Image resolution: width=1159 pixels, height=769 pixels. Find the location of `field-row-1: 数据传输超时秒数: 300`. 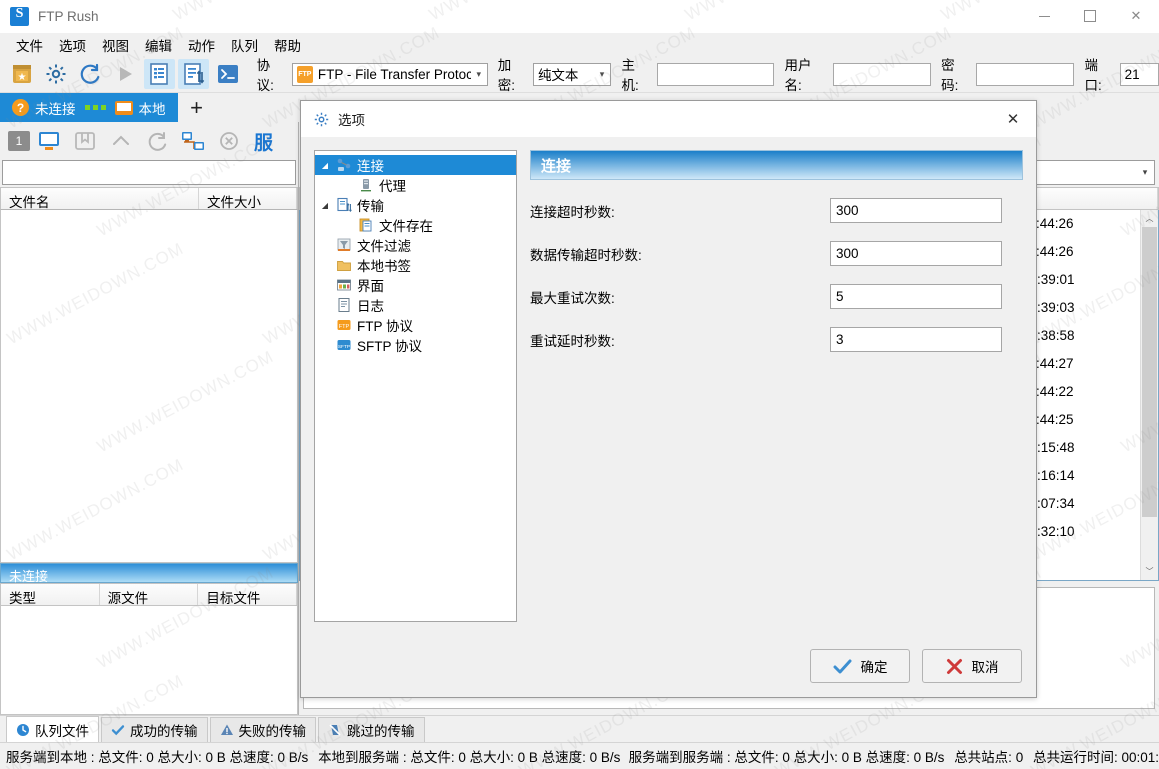

field-row-1: 数据传输超时秒数: 300 is located at coordinates (776, 253).